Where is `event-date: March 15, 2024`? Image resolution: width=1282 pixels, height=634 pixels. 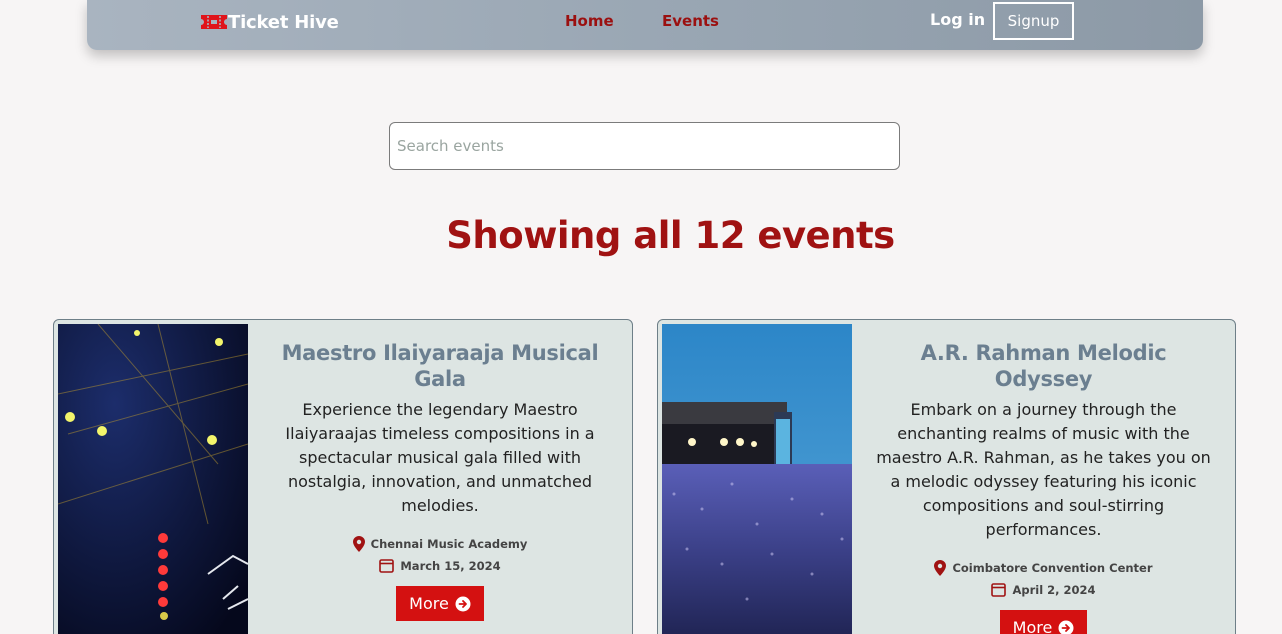 event-date: March 15, 2024 is located at coordinates (440, 565).